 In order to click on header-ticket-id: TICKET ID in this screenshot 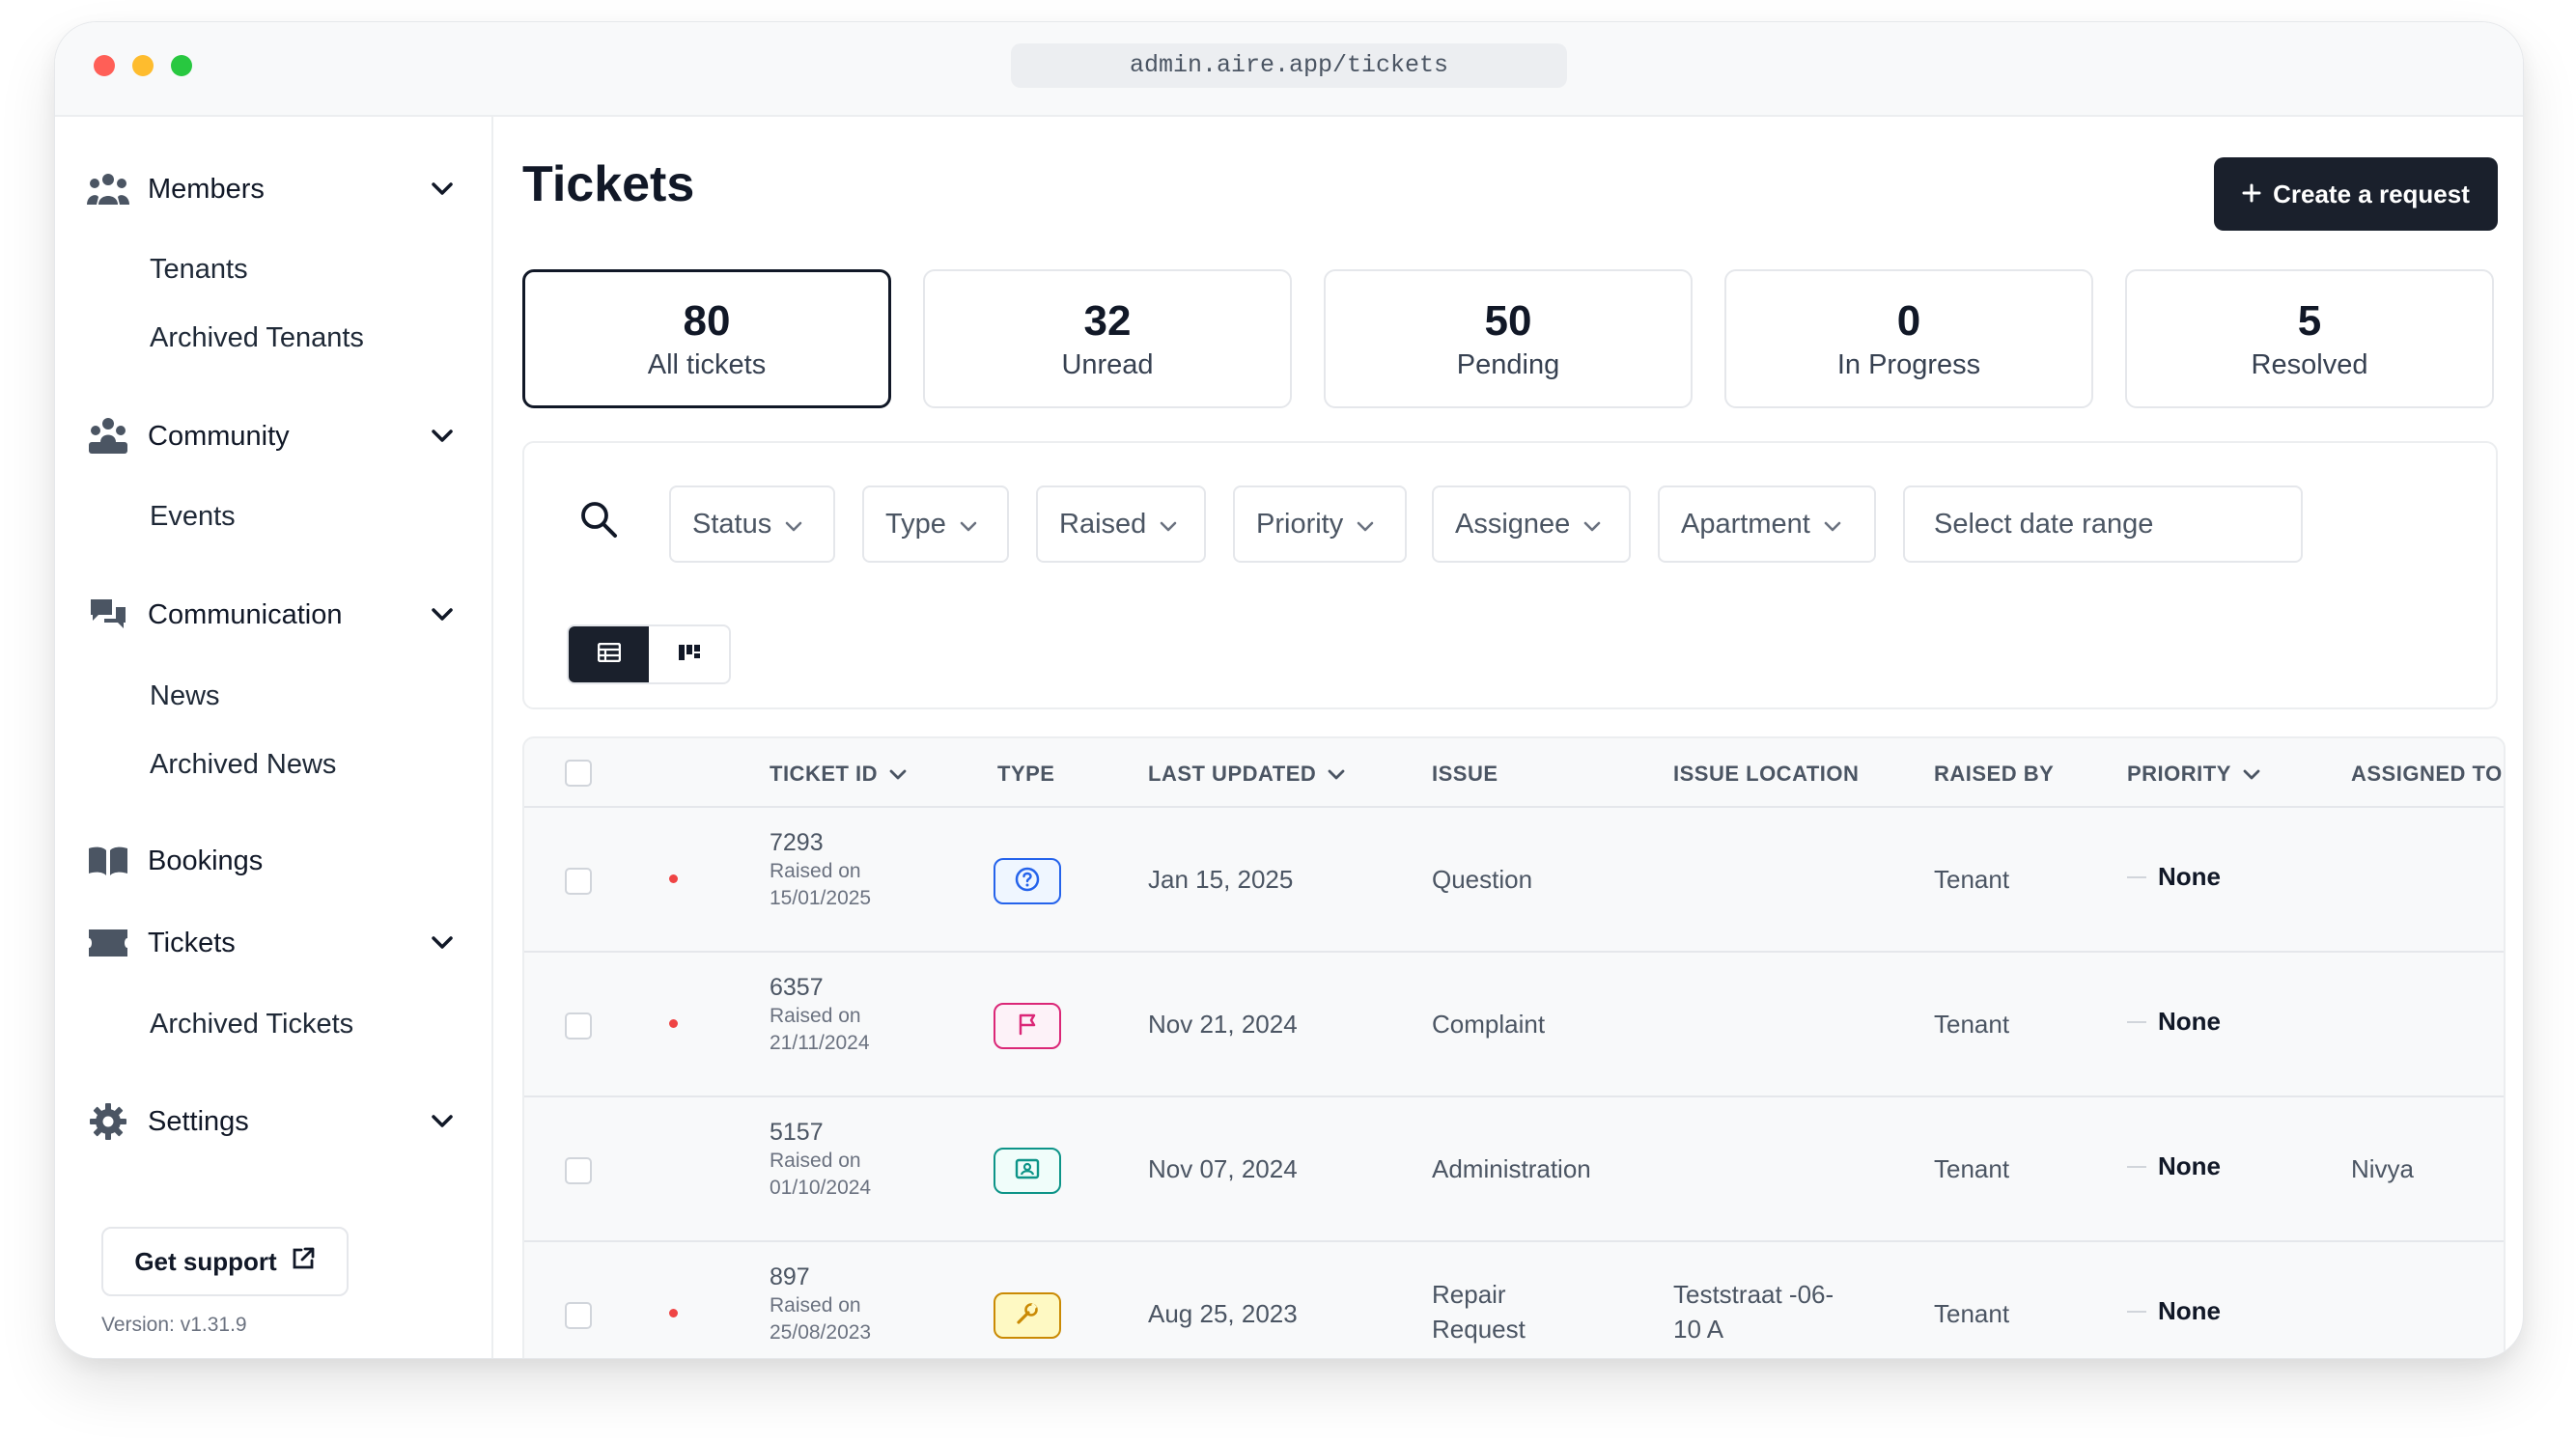, I will do `click(839, 774)`.